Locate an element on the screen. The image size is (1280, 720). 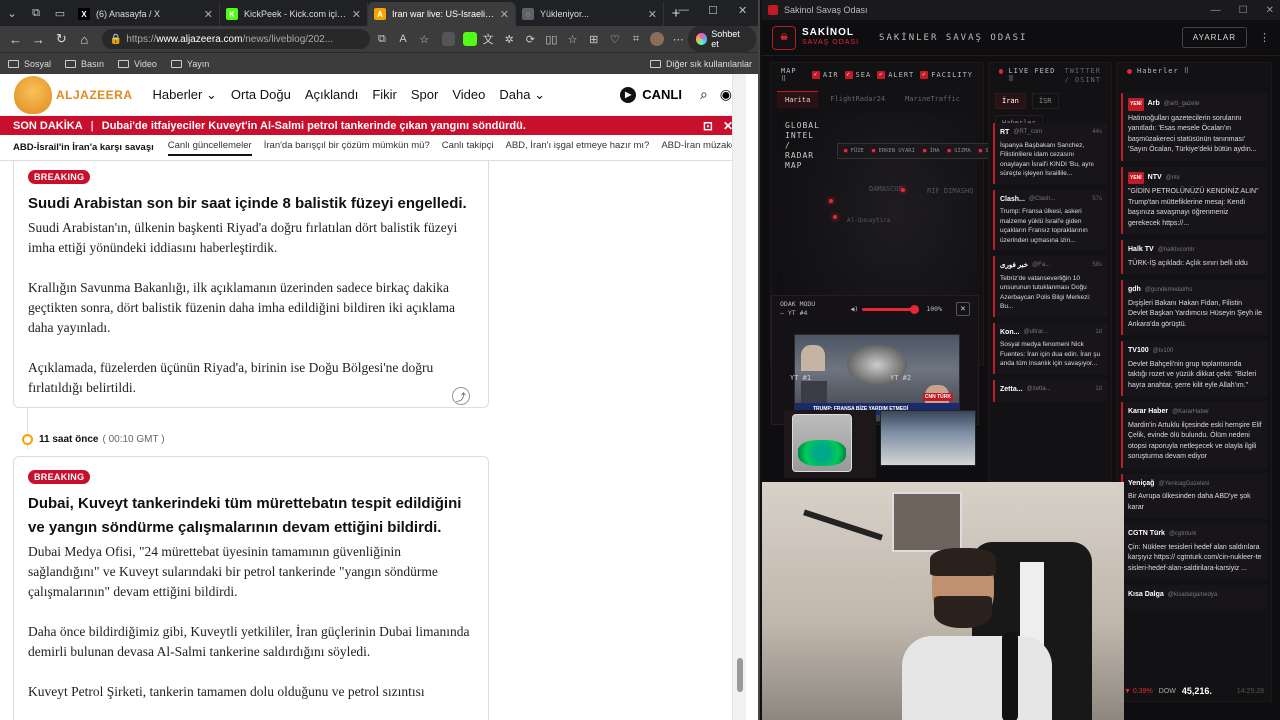
feed-tab: İran is located at coordinates (1010, 101).